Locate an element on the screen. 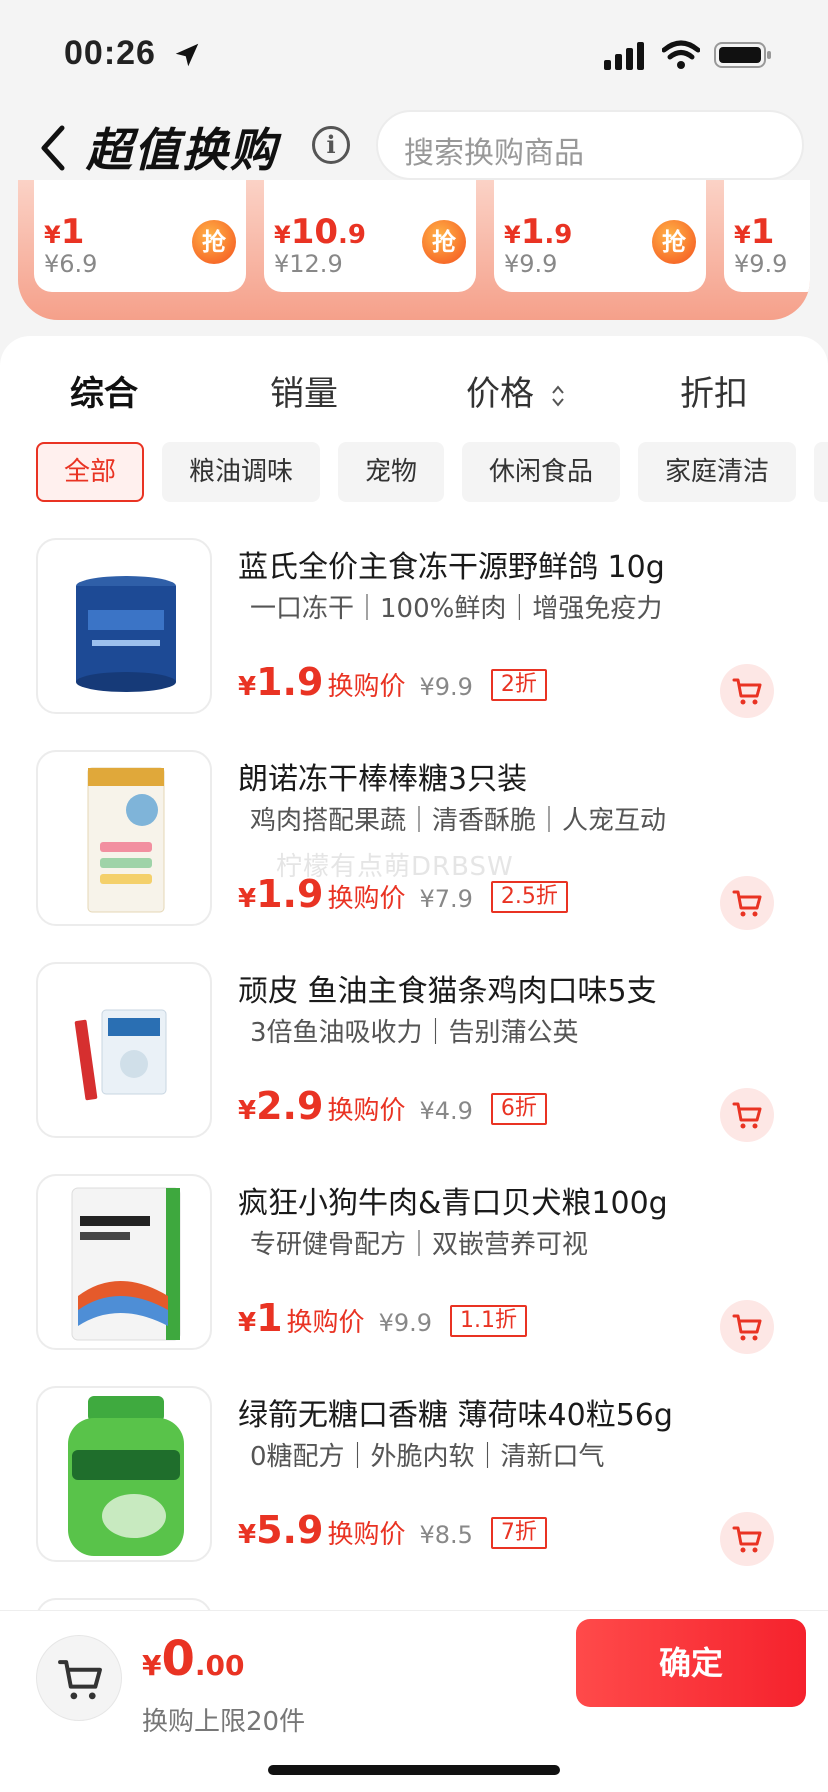  product-name: 顽皮 鱼油主食猫条鸡肉口味5支 is located at coordinates (447, 991).